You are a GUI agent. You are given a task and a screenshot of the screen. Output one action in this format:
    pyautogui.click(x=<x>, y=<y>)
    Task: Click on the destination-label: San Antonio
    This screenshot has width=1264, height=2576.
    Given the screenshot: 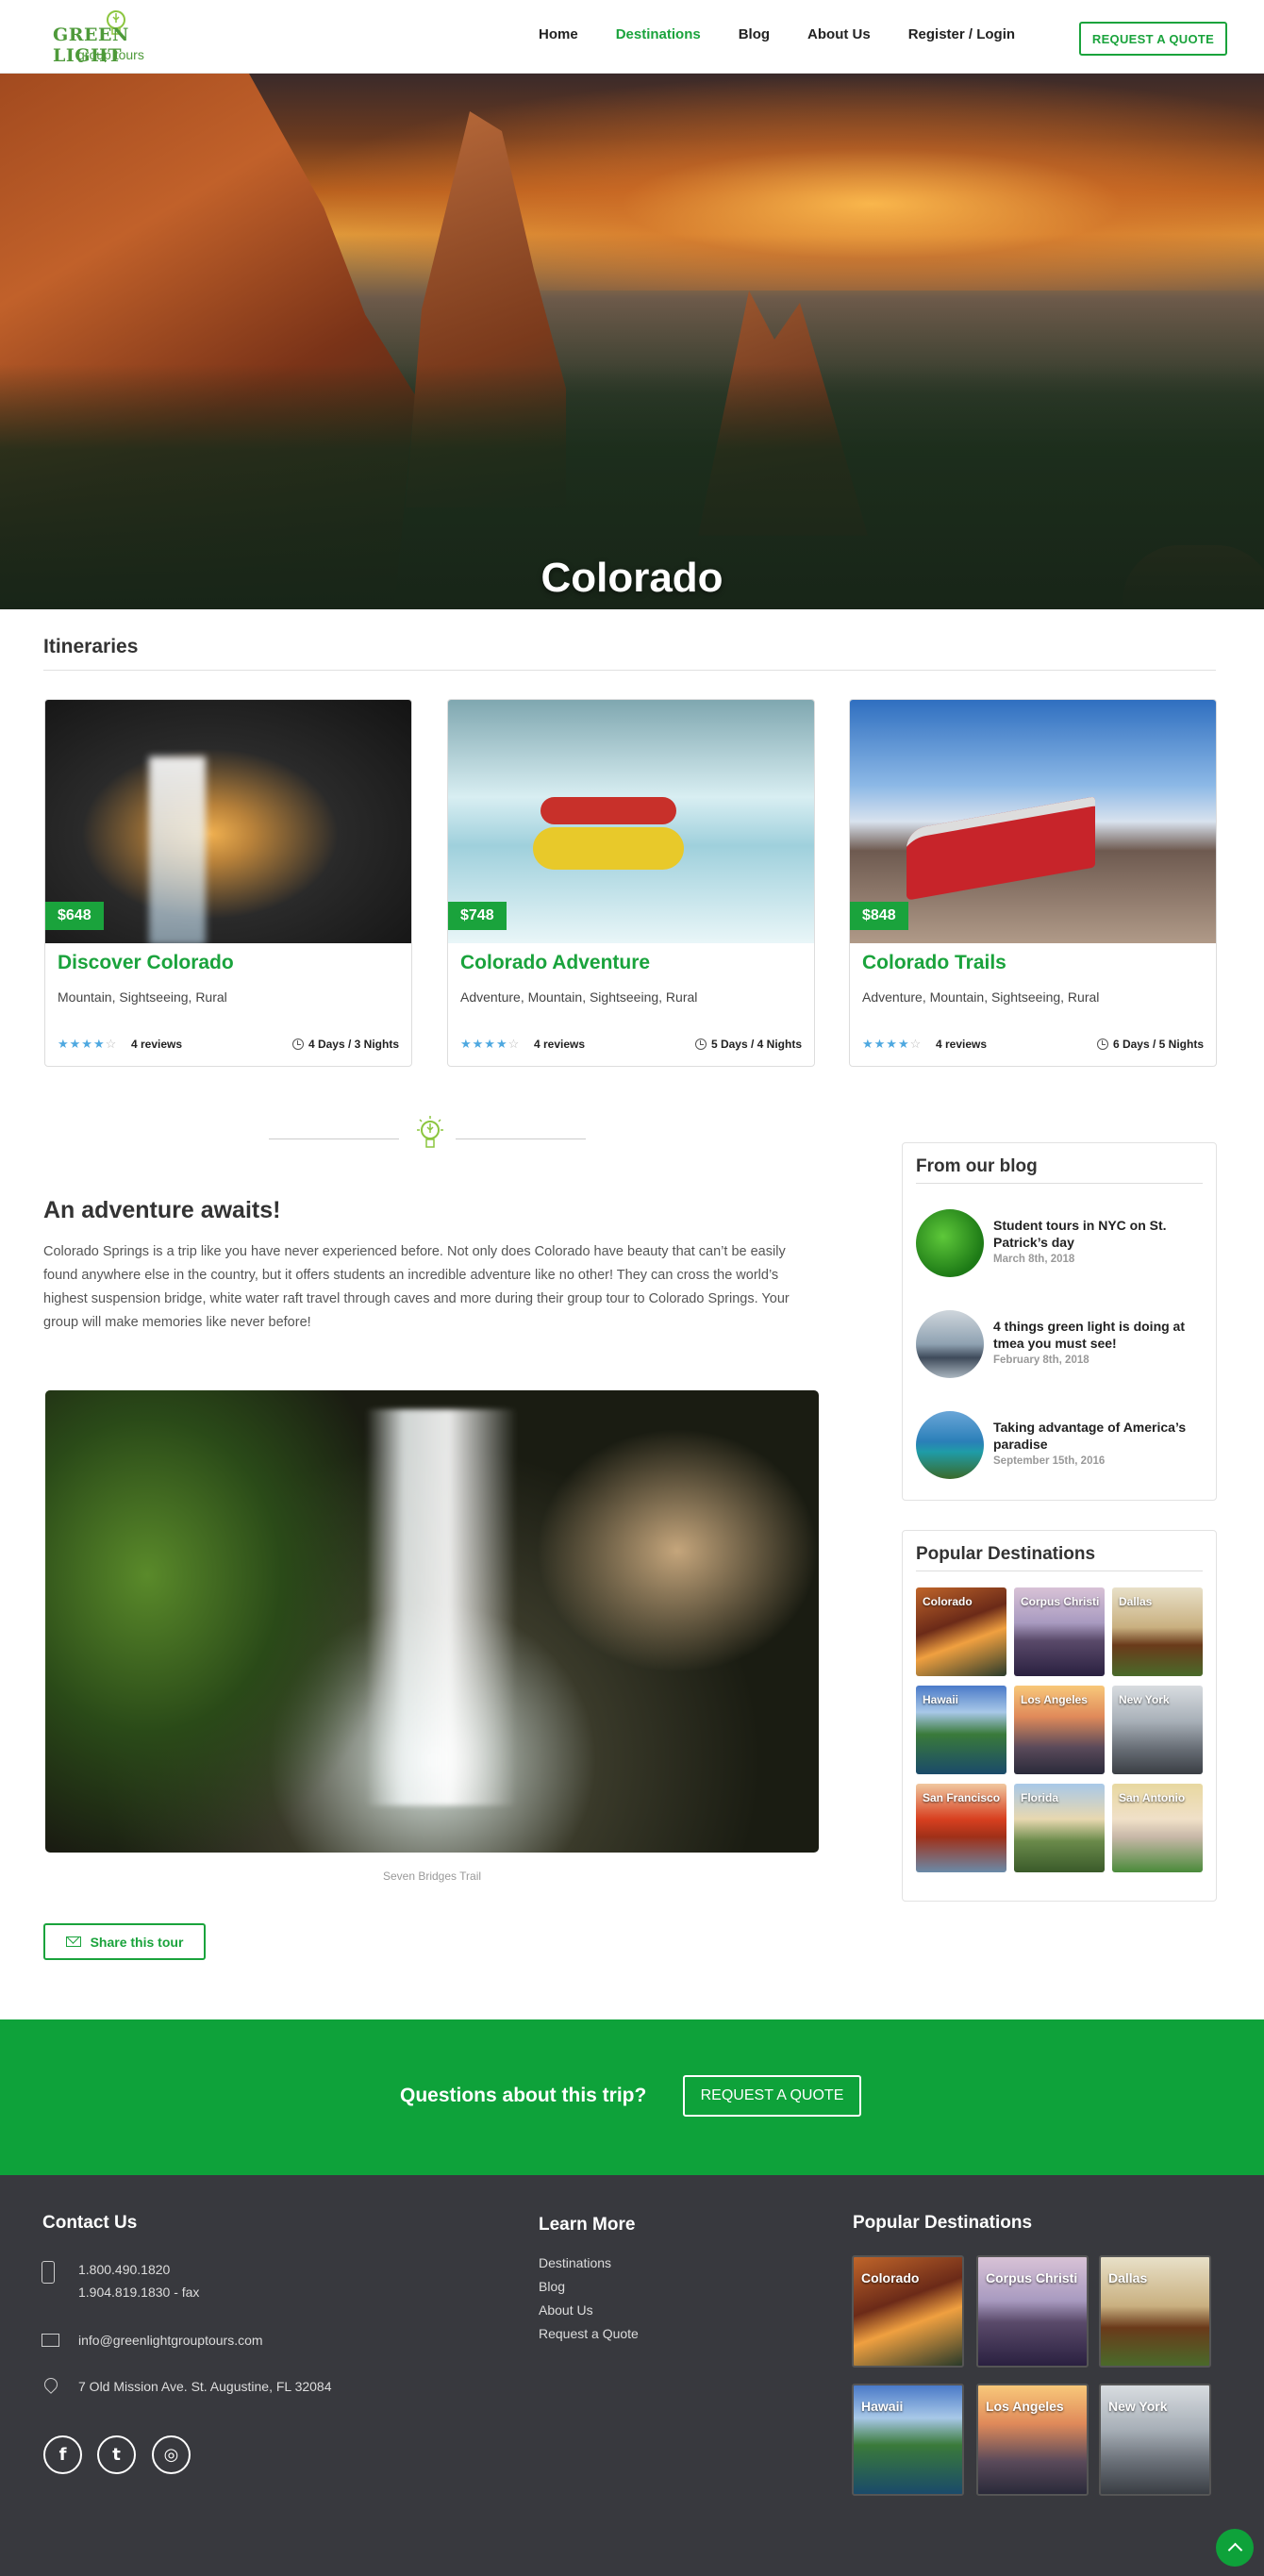 What is the action you would take?
    pyautogui.click(x=1152, y=1798)
    